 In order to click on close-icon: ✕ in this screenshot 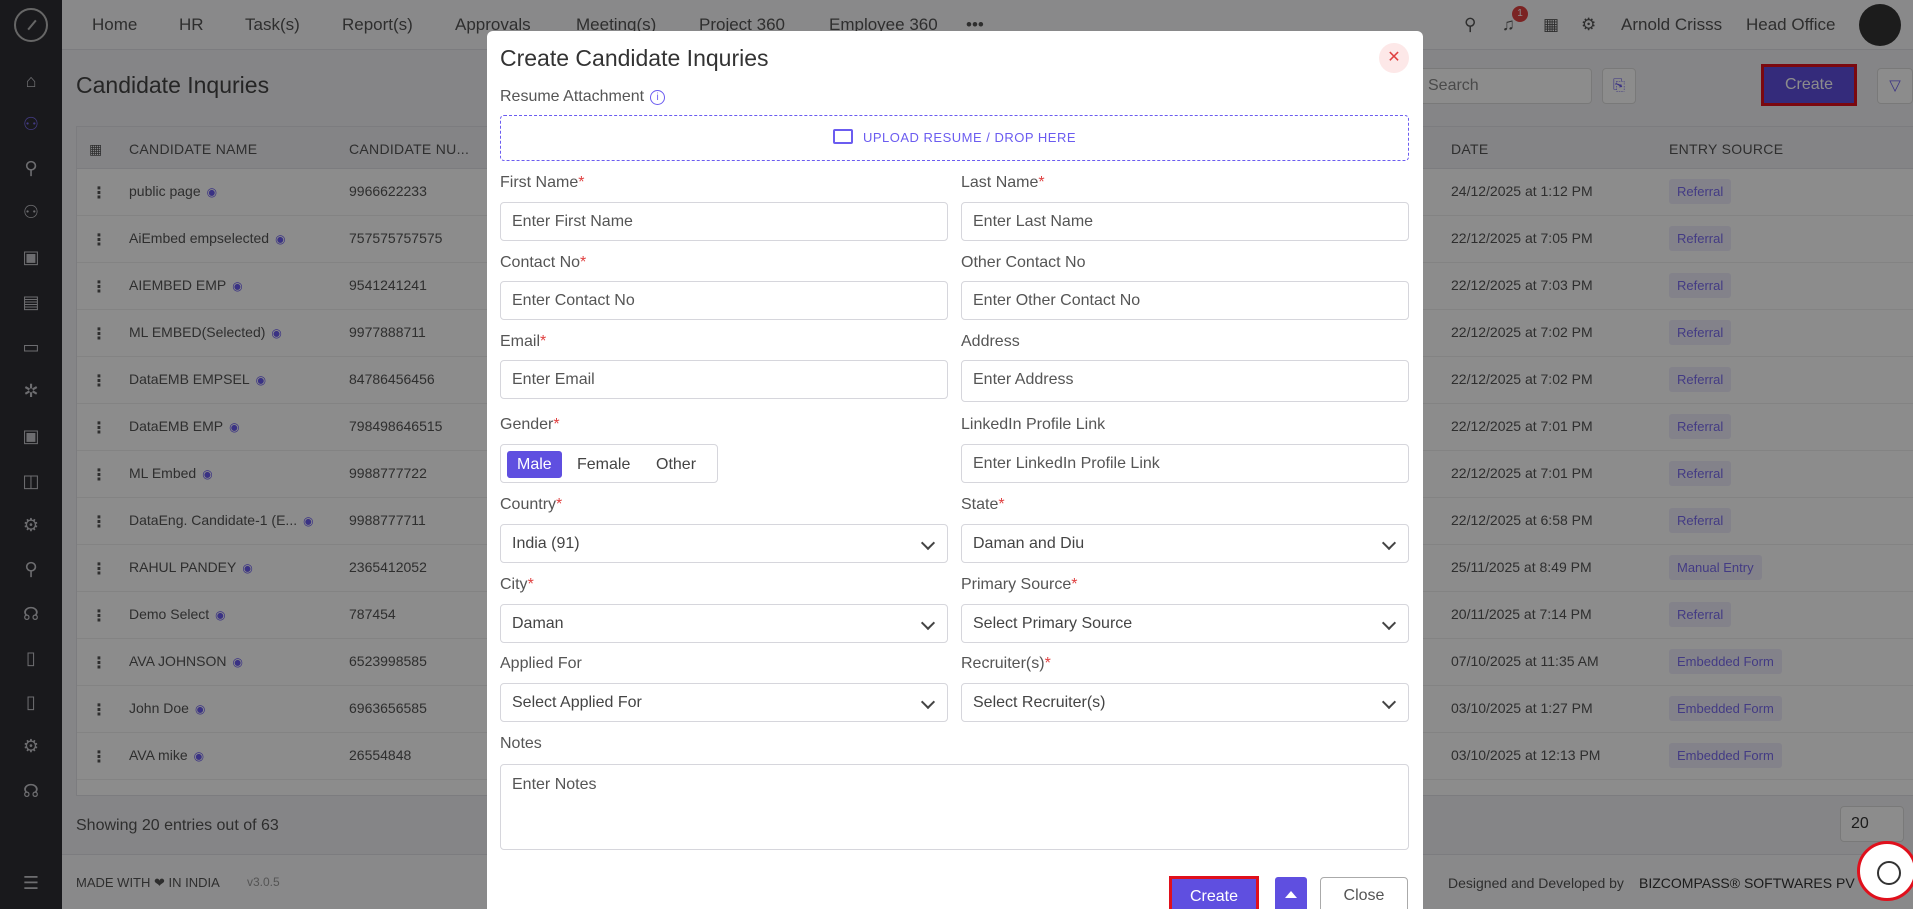, I will do `click(1394, 58)`.